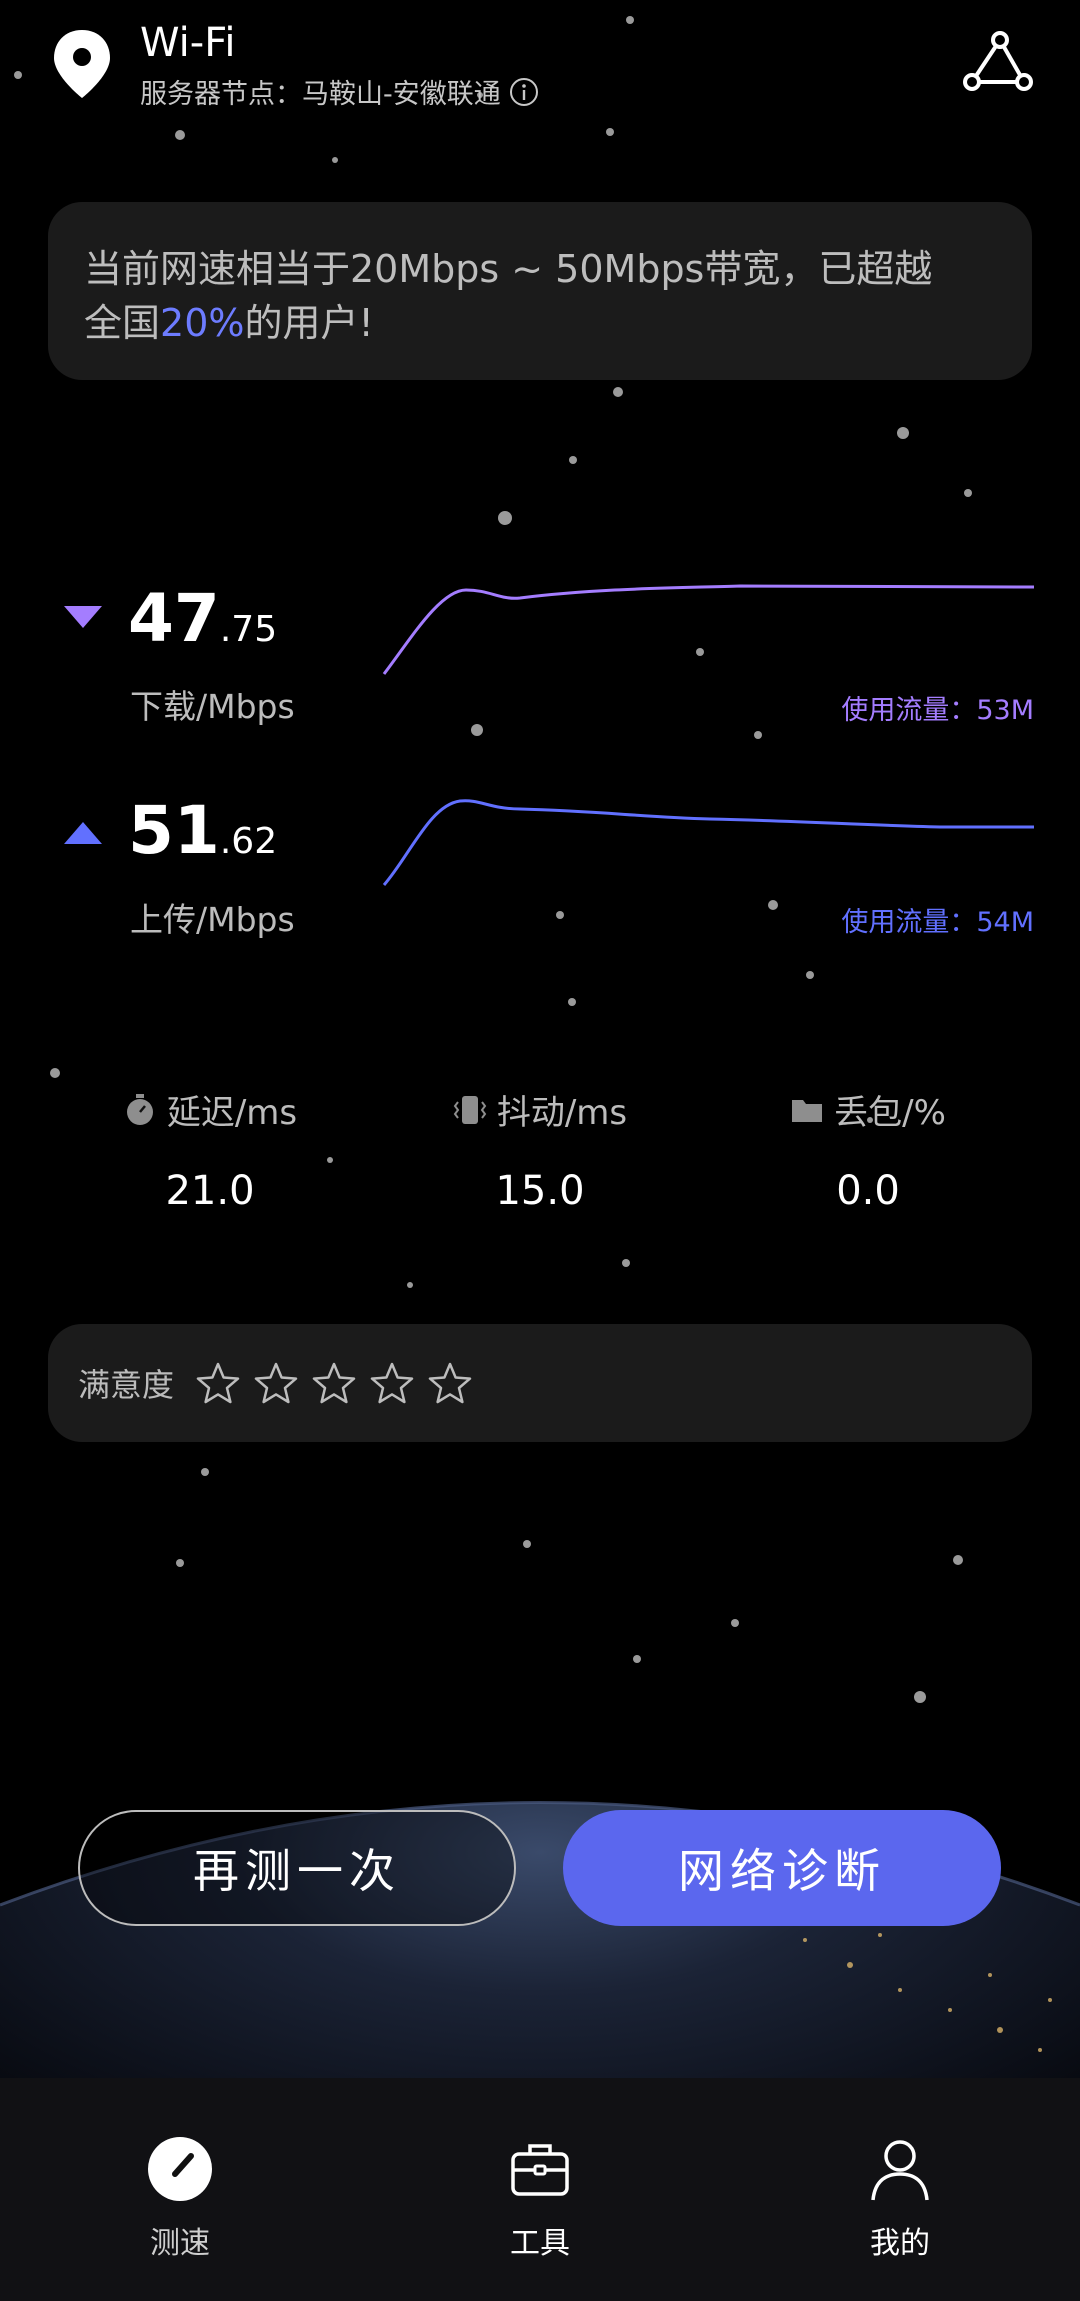  I want to click on satisfaction-card: 满意度, so click(540, 1383).